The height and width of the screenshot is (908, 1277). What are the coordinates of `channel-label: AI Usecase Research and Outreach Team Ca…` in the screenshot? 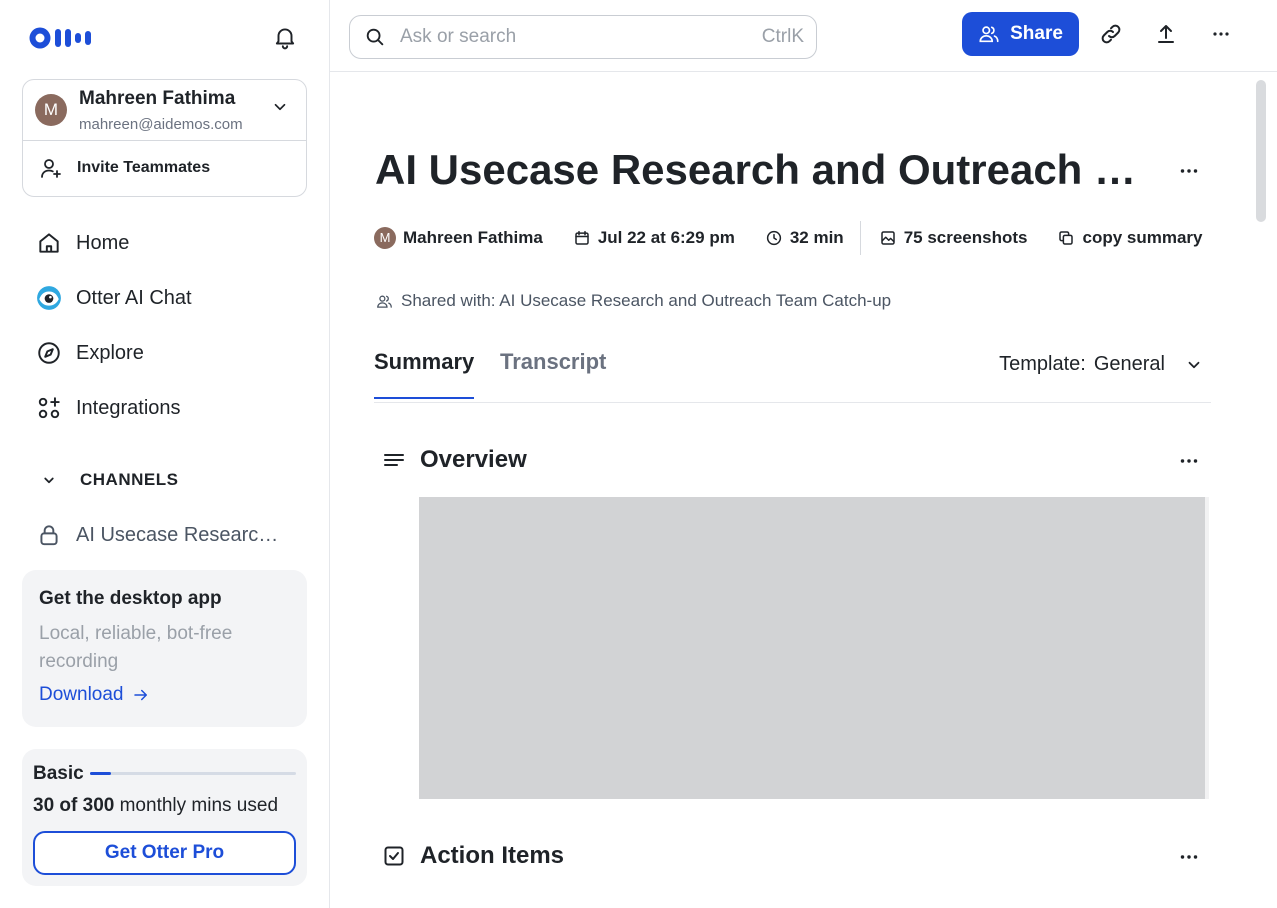 It's located at (182, 534).